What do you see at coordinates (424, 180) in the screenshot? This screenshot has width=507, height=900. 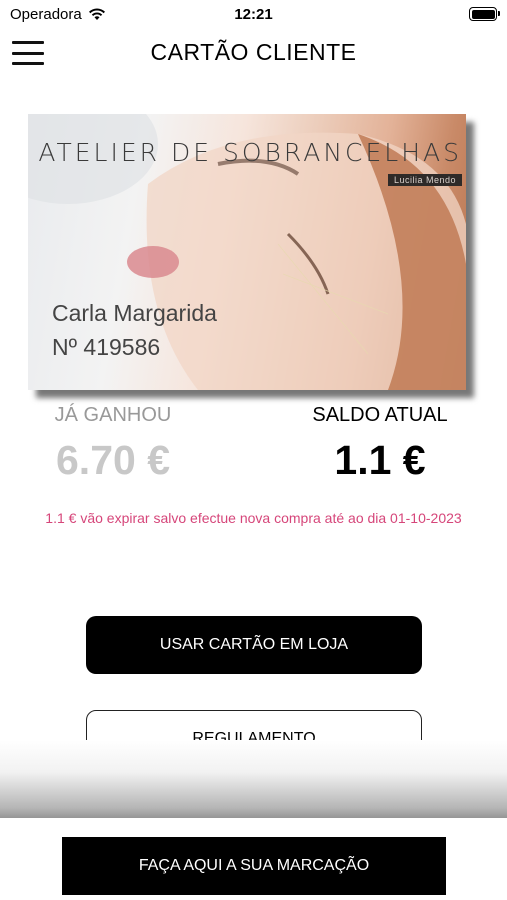 I see `card-sub-brand: Lucilia Mendo` at bounding box center [424, 180].